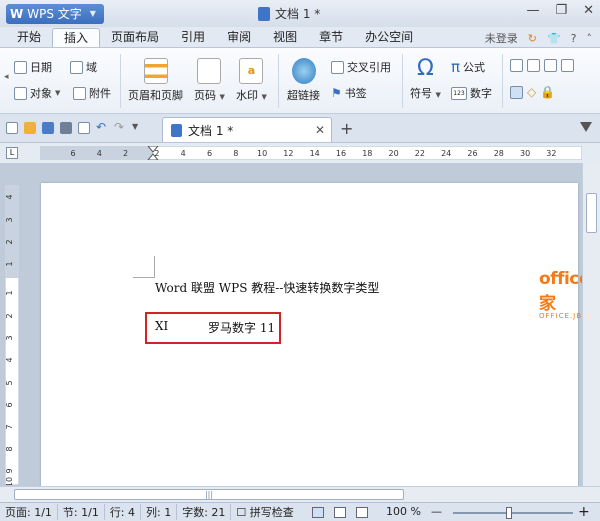 The height and width of the screenshot is (521, 600). Describe the element at coordinates (264, 512) in the screenshot. I see `spell-check-toggle: ☐ 拼写检查` at that location.